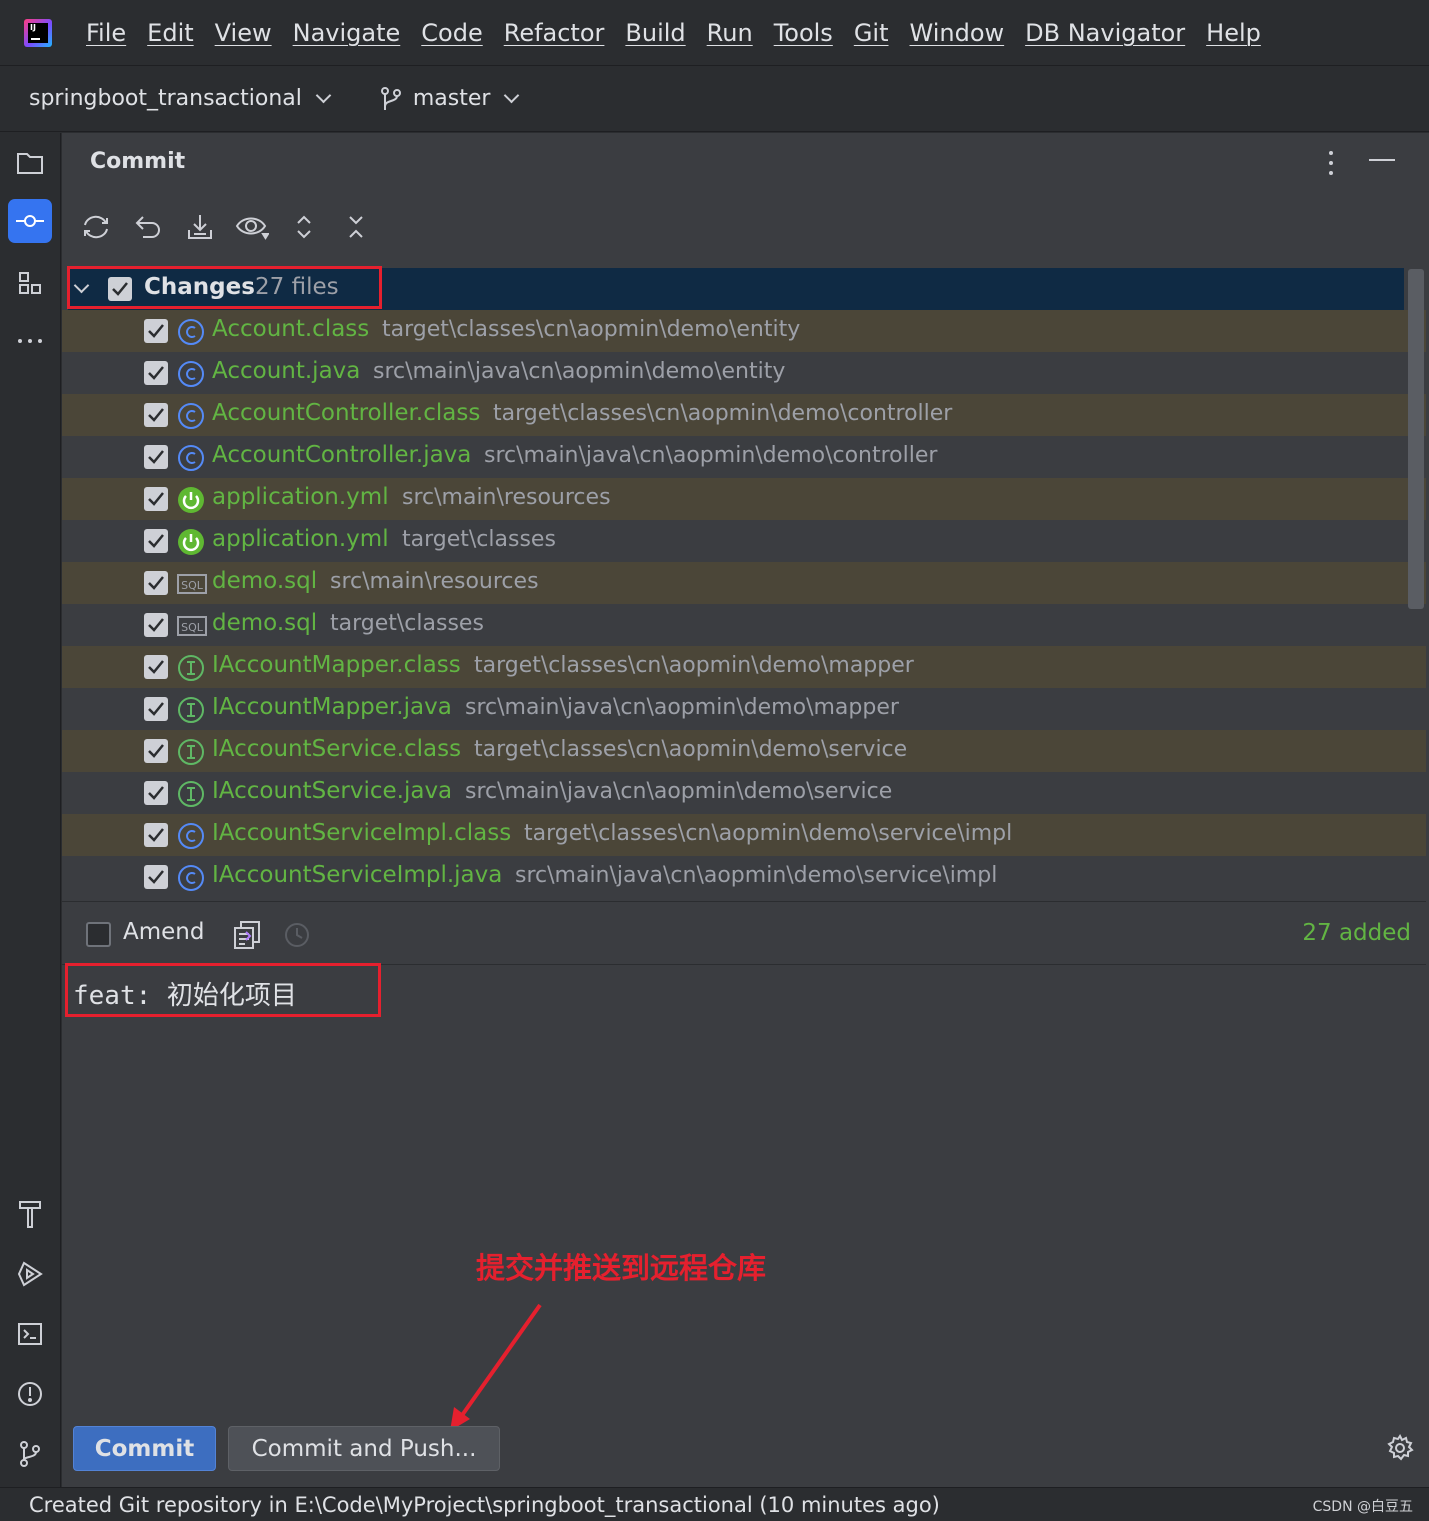 The width and height of the screenshot is (1429, 1521). Describe the element at coordinates (252, 227) in the screenshot. I see `show-diff-eye-icon` at that location.